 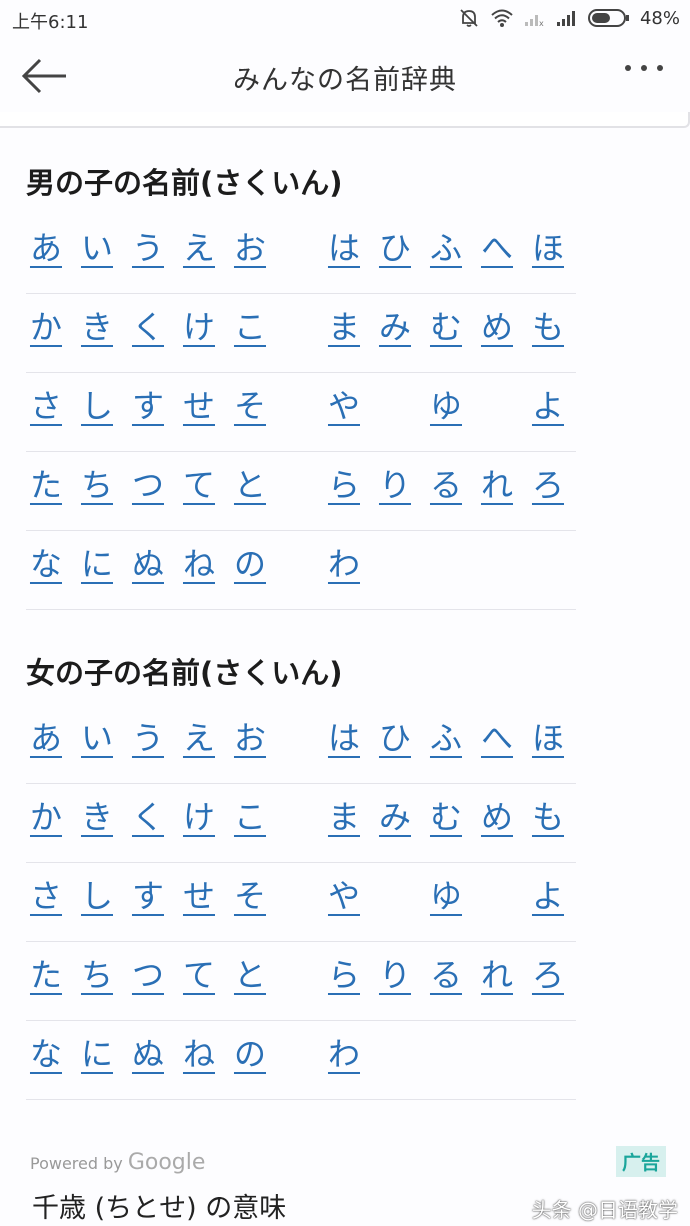 What do you see at coordinates (659, 18) in the screenshot?
I see `battery-percent: 48%` at bounding box center [659, 18].